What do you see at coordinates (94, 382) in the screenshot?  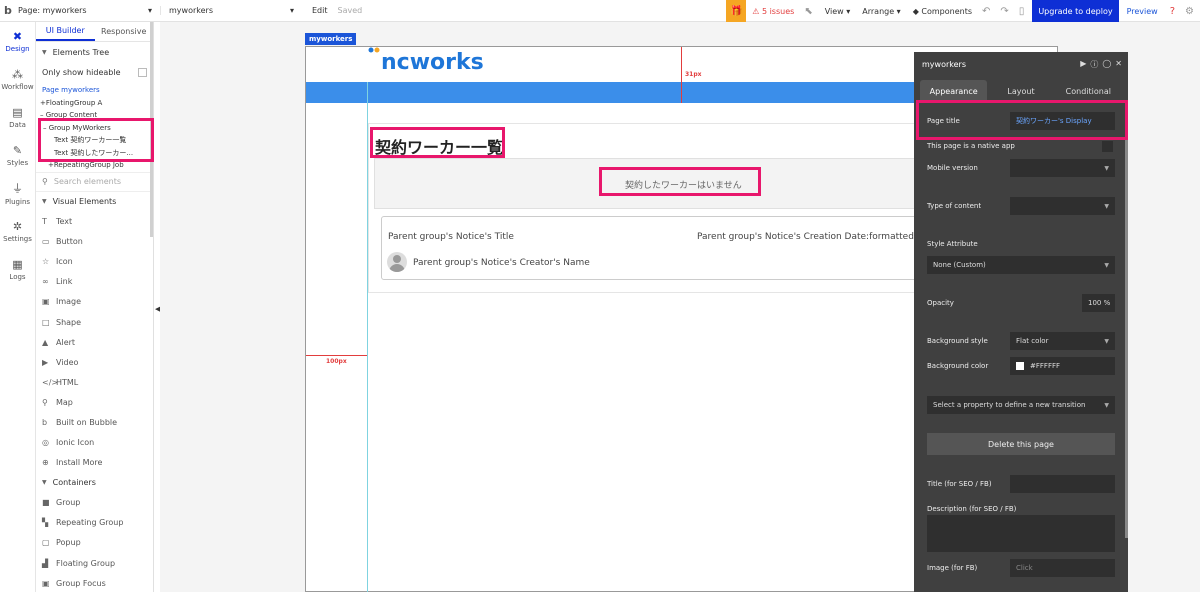 I see `element-html: </> HTML` at bounding box center [94, 382].